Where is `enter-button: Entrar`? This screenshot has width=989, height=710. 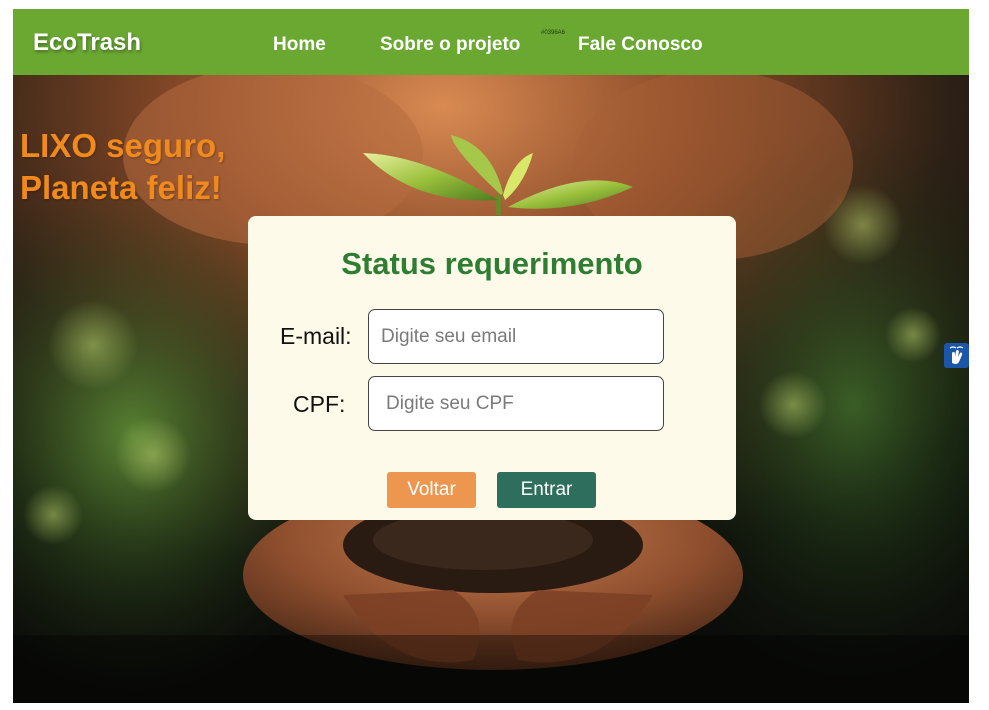
enter-button: Entrar is located at coordinates (546, 490).